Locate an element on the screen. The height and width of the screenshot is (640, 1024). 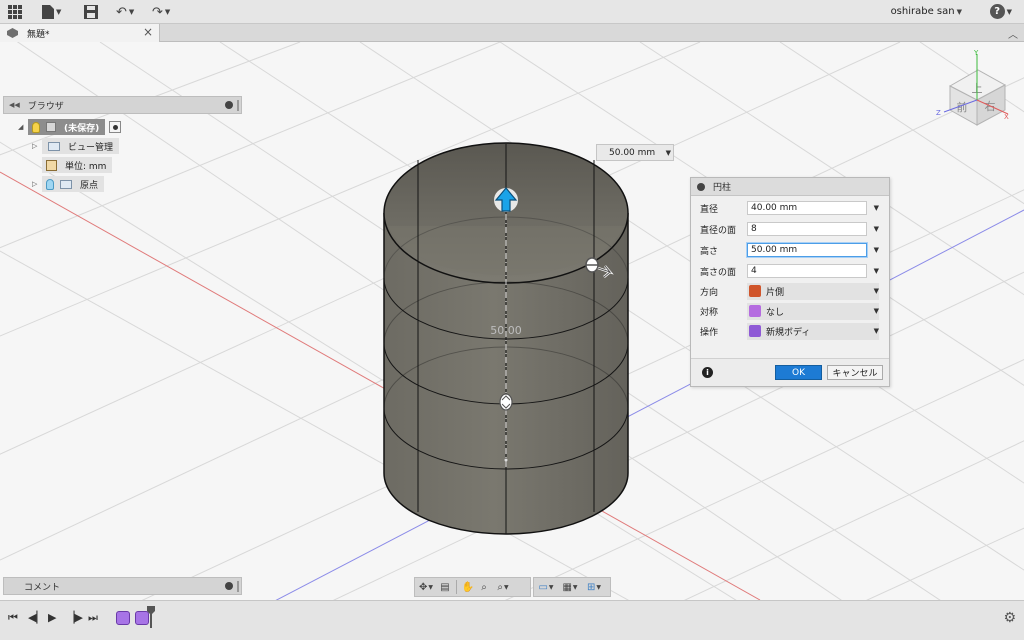
toolbar-divider is located at coordinates (456, 587).